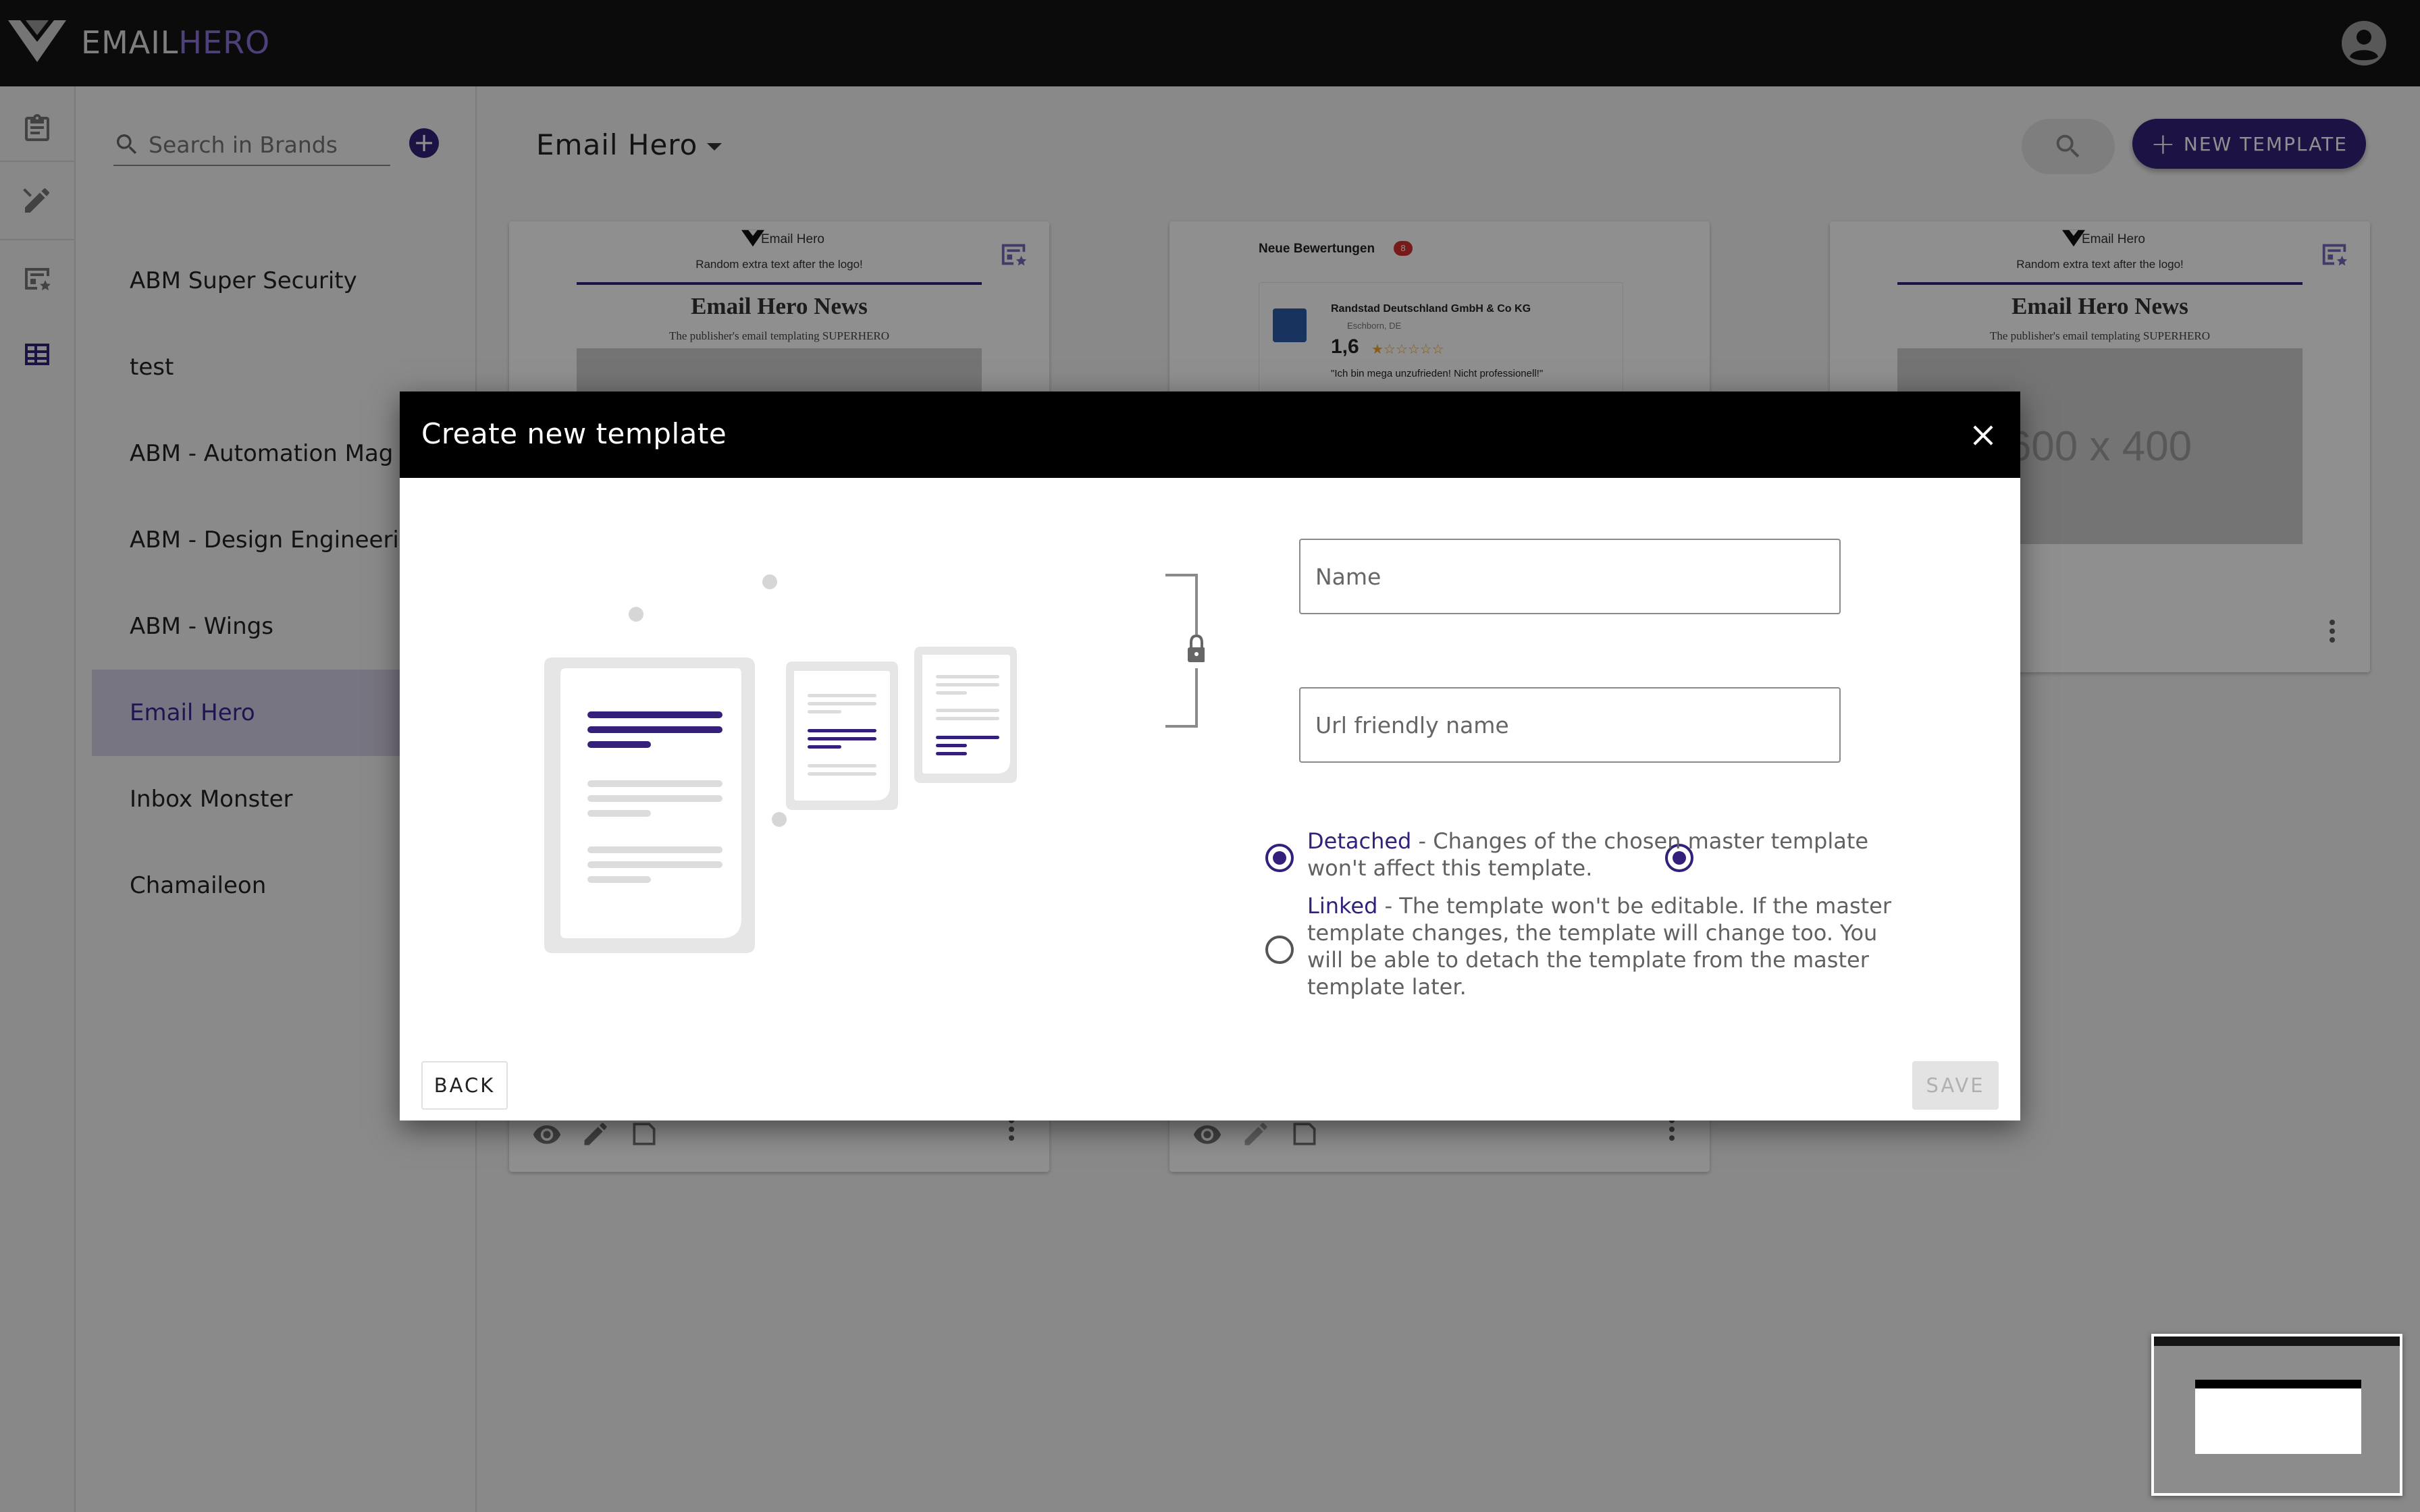 The height and width of the screenshot is (1512, 2420). Describe the element at coordinates (780, 763) in the screenshot. I see `documents-illustration` at that location.